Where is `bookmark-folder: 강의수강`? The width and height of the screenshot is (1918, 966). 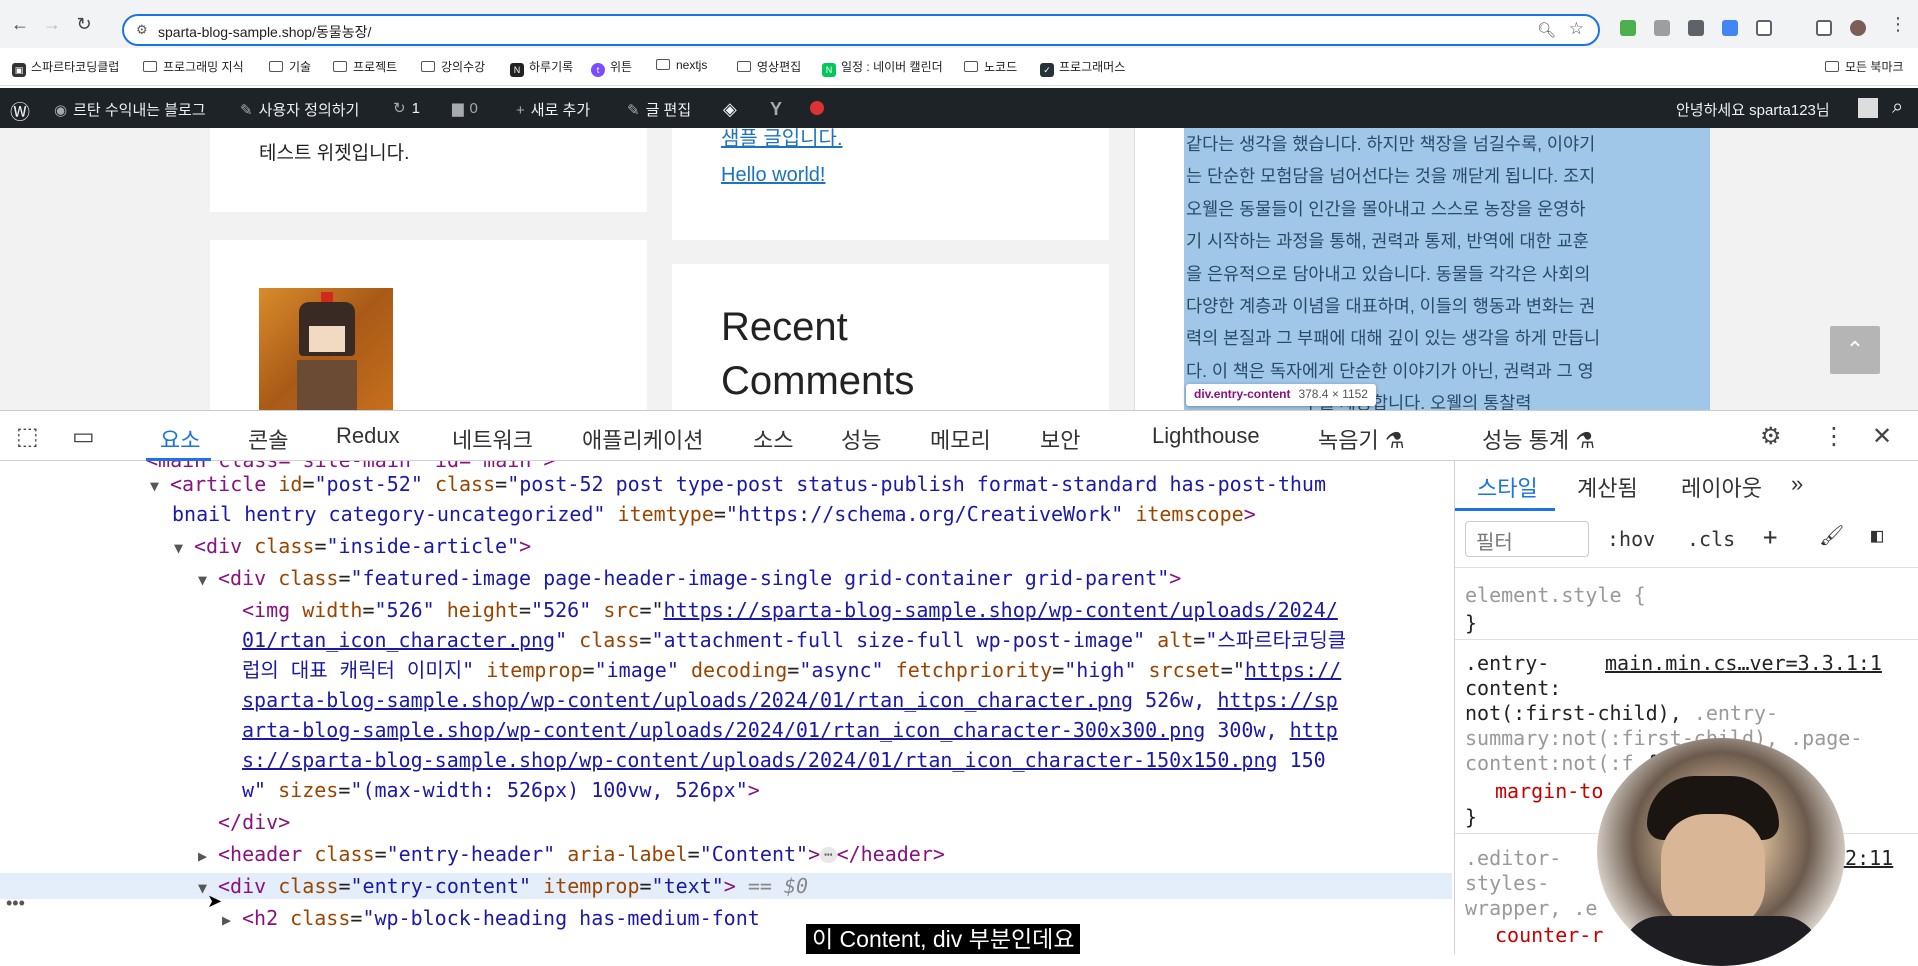
bookmark-folder: 강의수강 is located at coordinates (453, 66).